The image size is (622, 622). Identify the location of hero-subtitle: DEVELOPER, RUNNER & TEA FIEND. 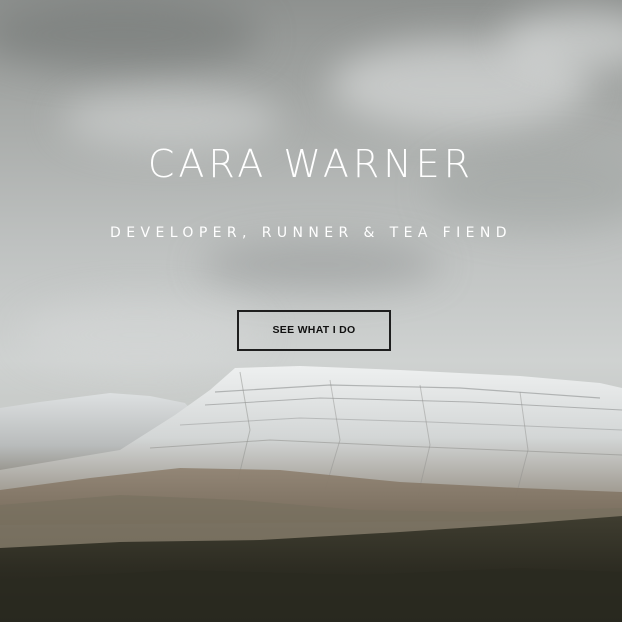
(311, 233).